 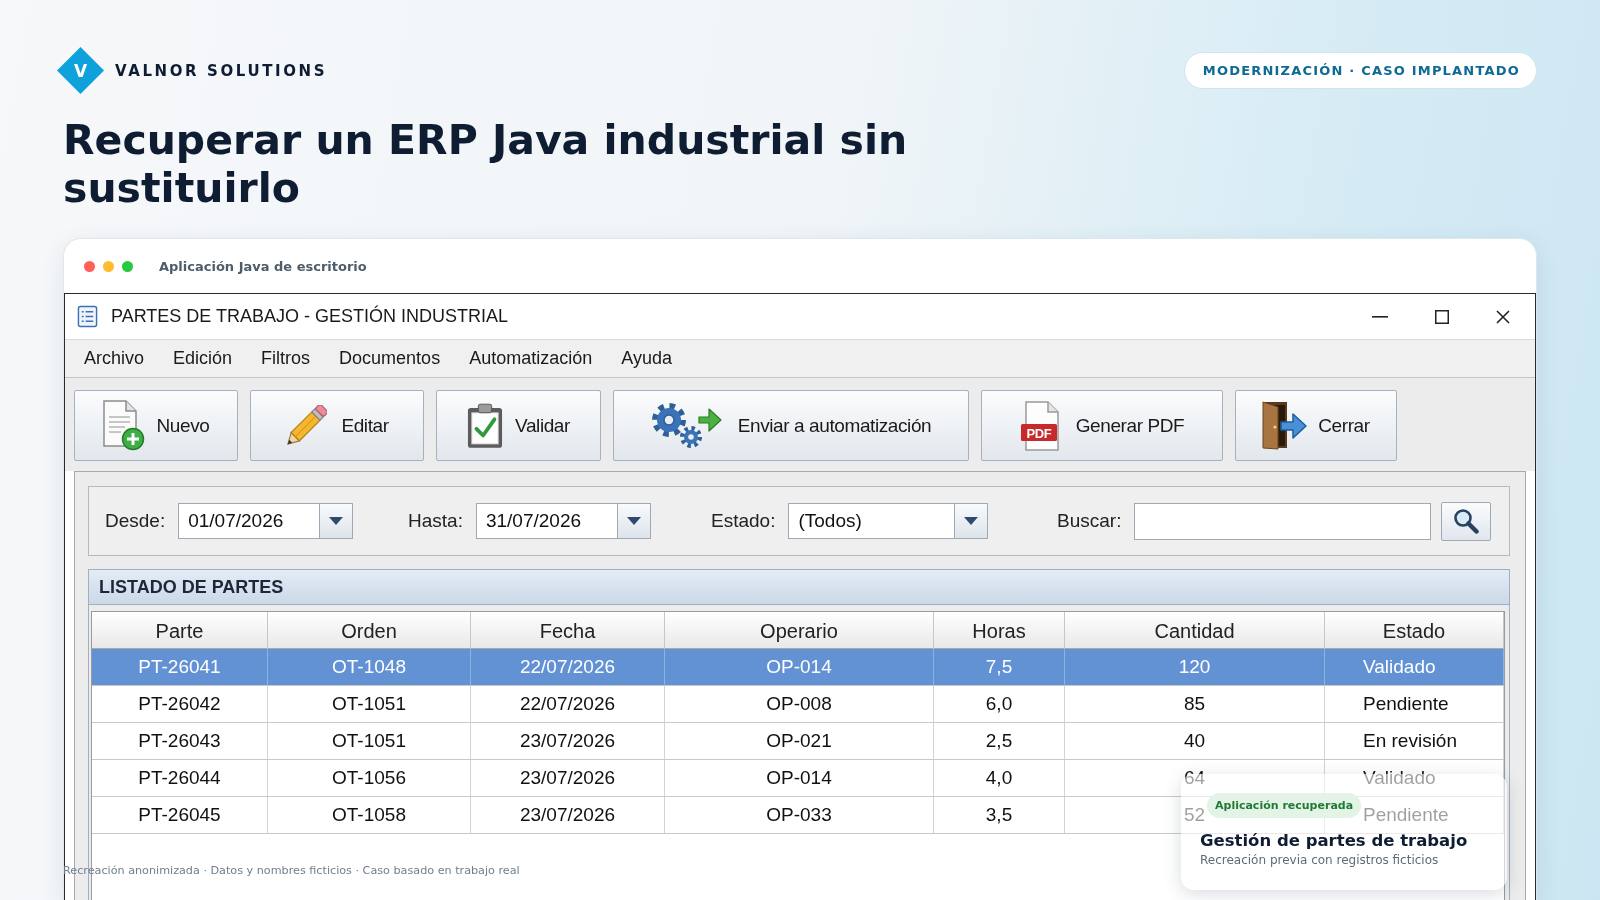 I want to click on filter-label: Buscar:, so click(x=1089, y=521).